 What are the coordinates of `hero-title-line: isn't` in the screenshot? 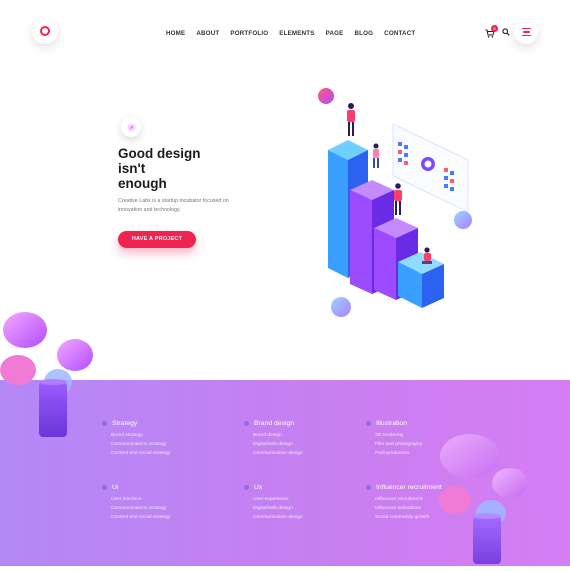 It's located at (132, 168).